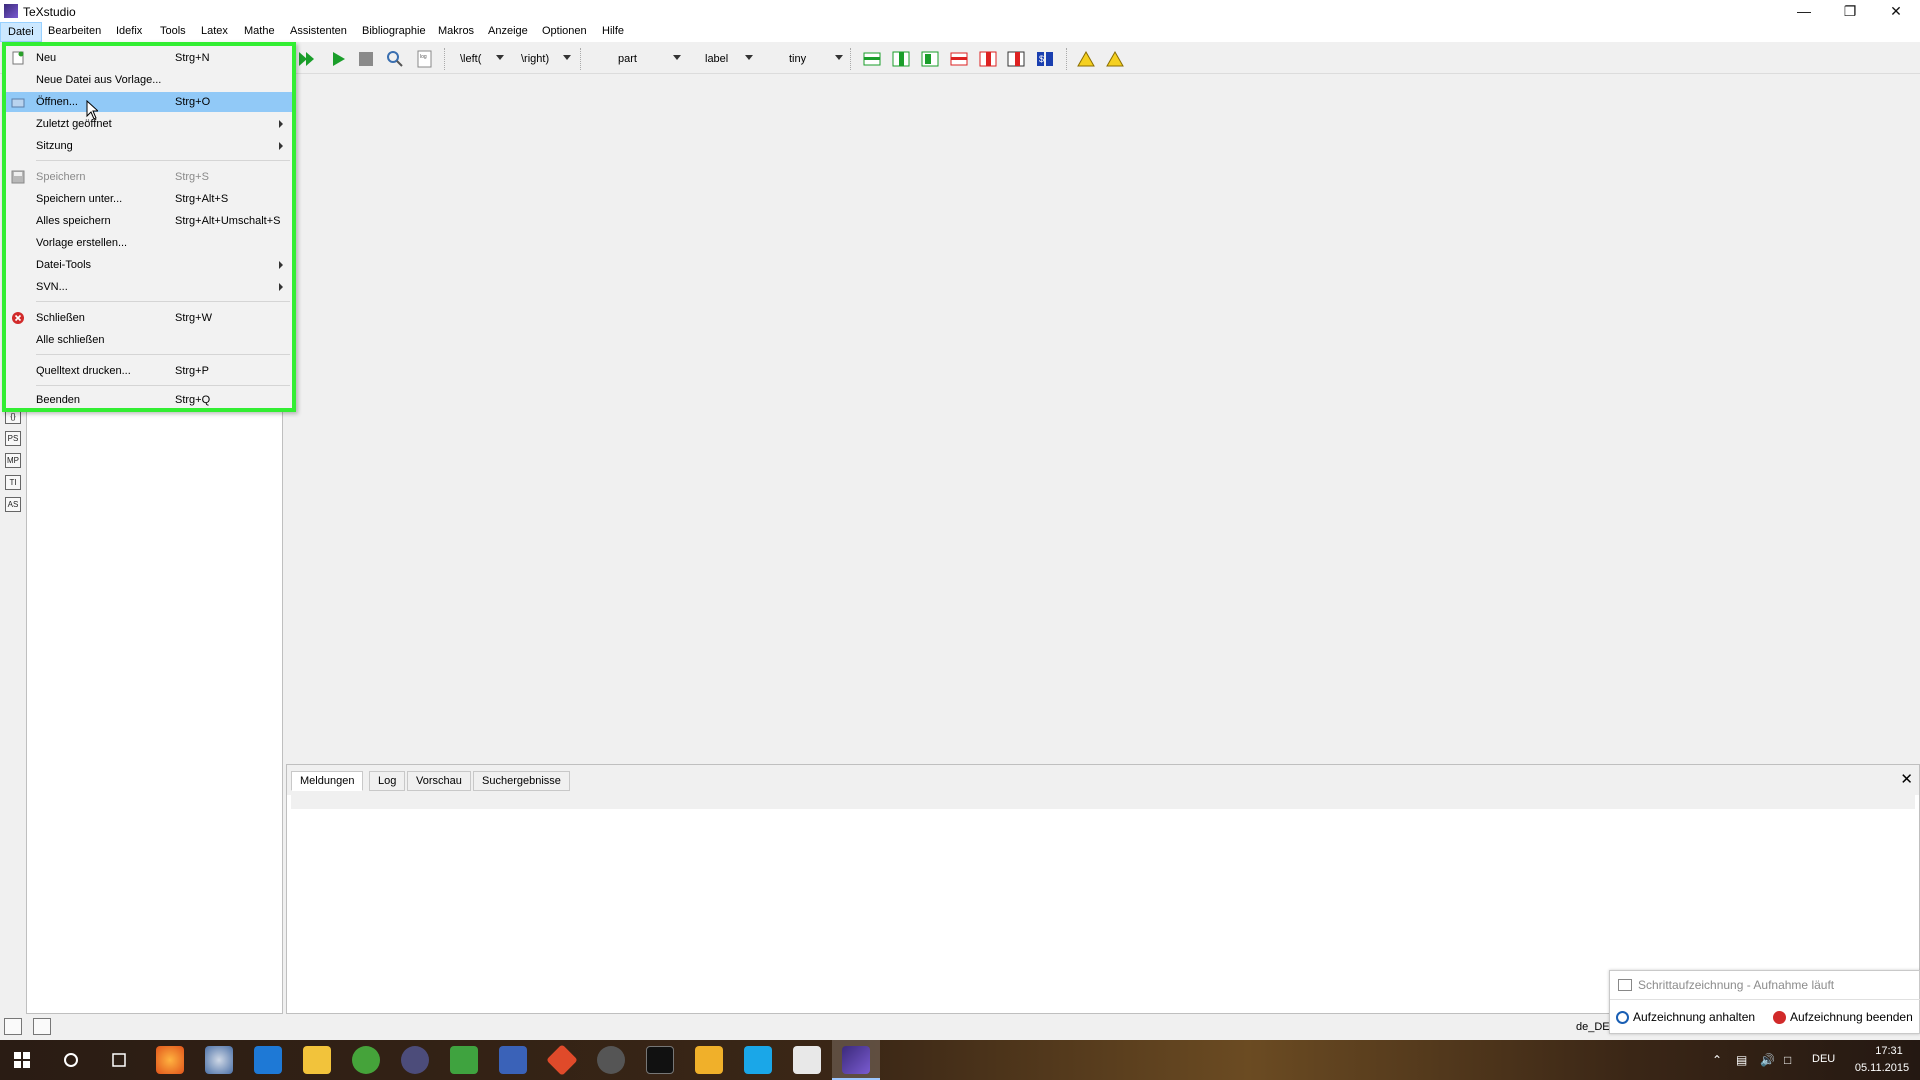  I want to click on section-combo: part, so click(627, 59).